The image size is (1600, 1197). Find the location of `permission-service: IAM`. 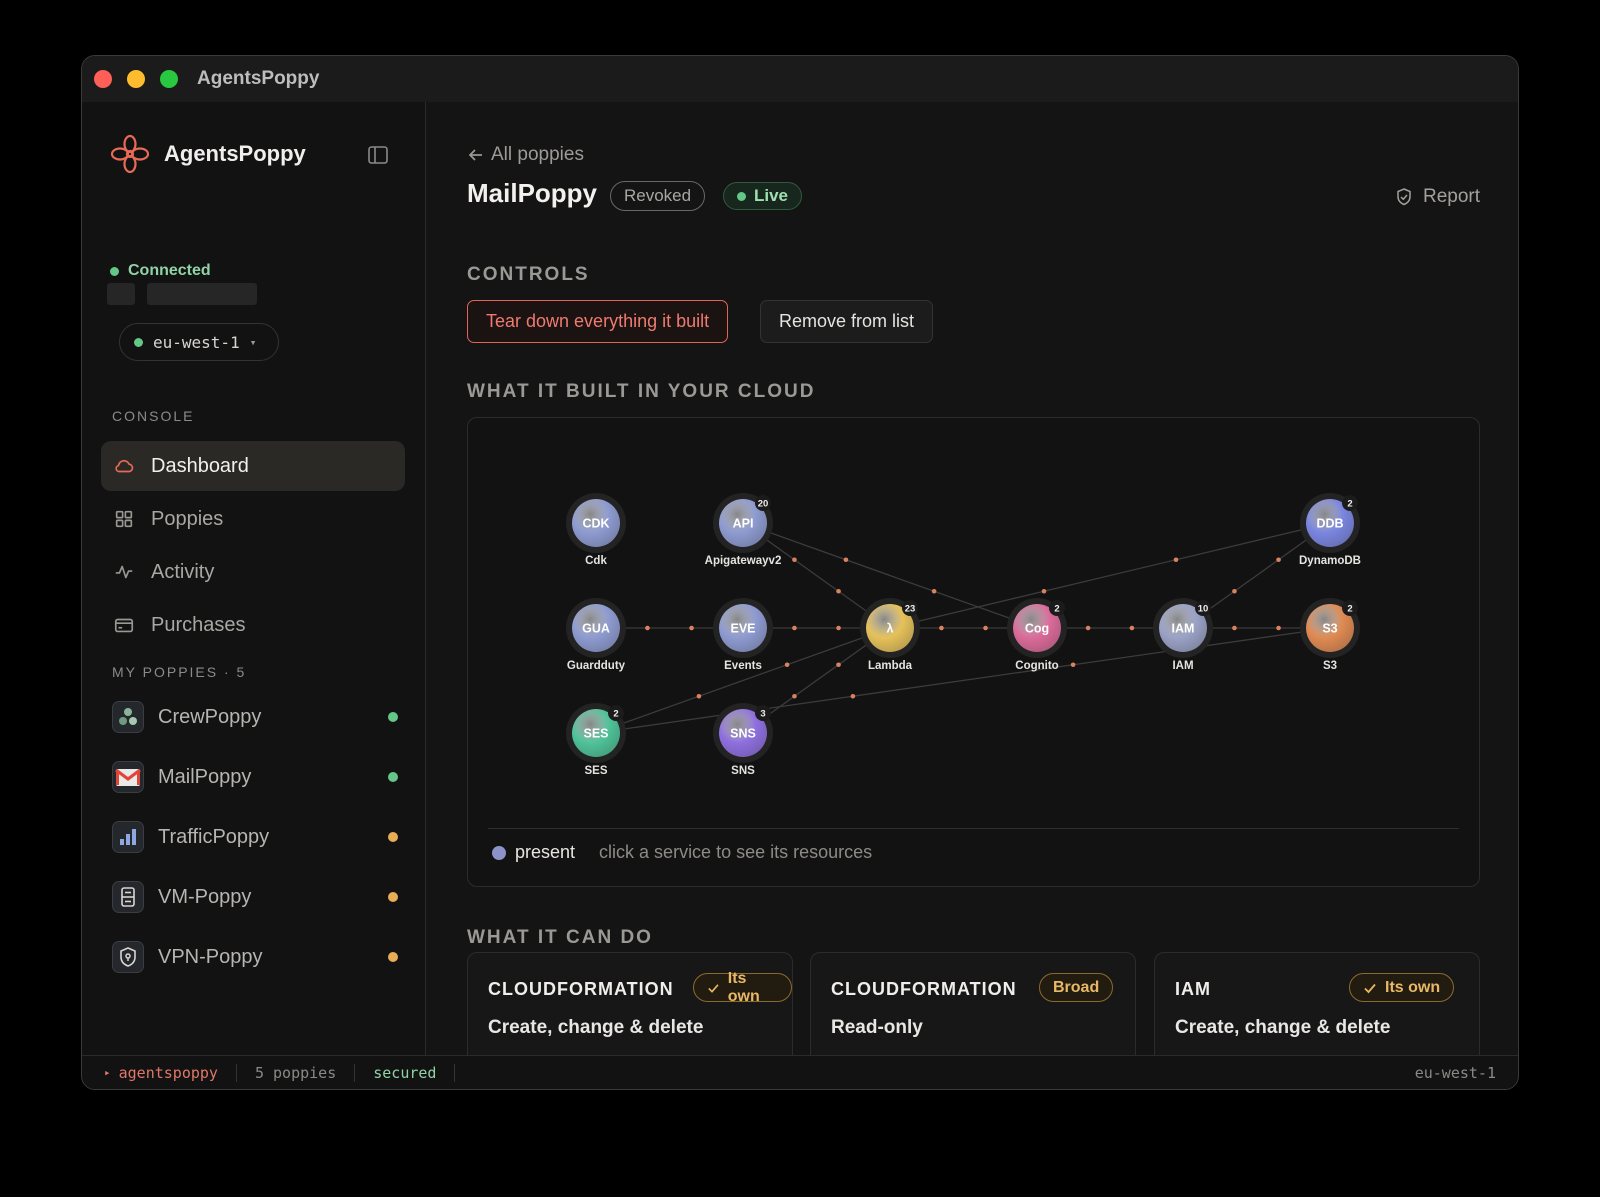

permission-service: IAM is located at coordinates (1193, 989).